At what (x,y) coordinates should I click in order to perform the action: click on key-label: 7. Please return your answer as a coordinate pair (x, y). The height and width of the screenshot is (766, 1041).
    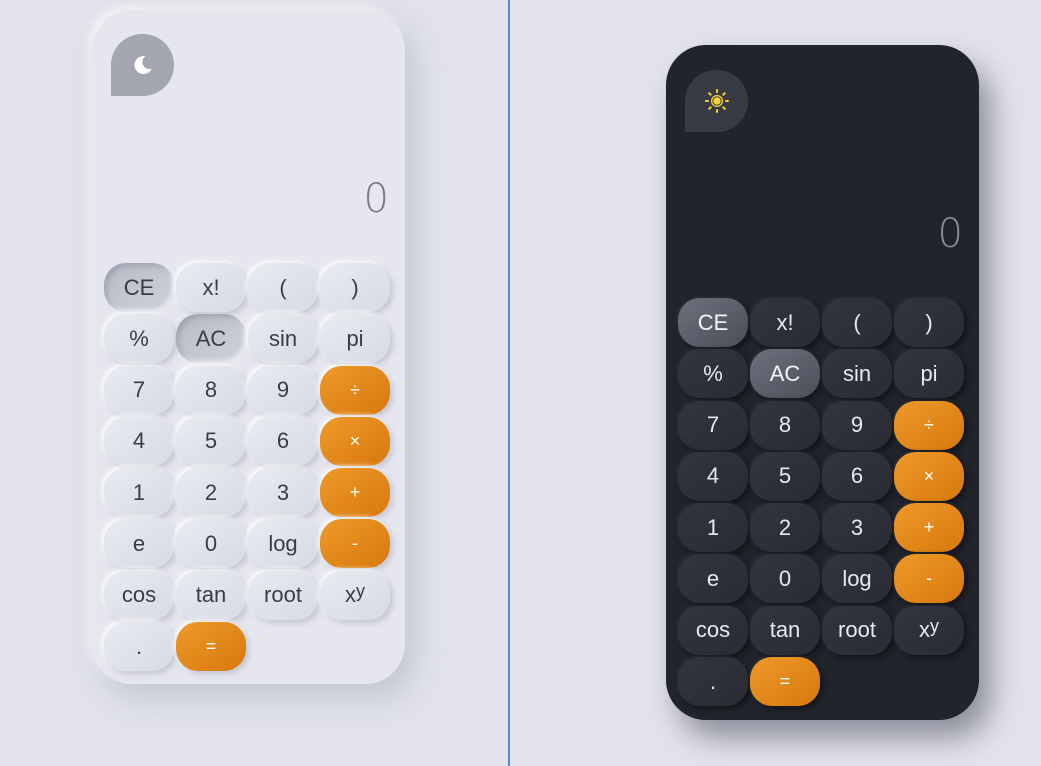
    Looking at the image, I should click on (139, 390).